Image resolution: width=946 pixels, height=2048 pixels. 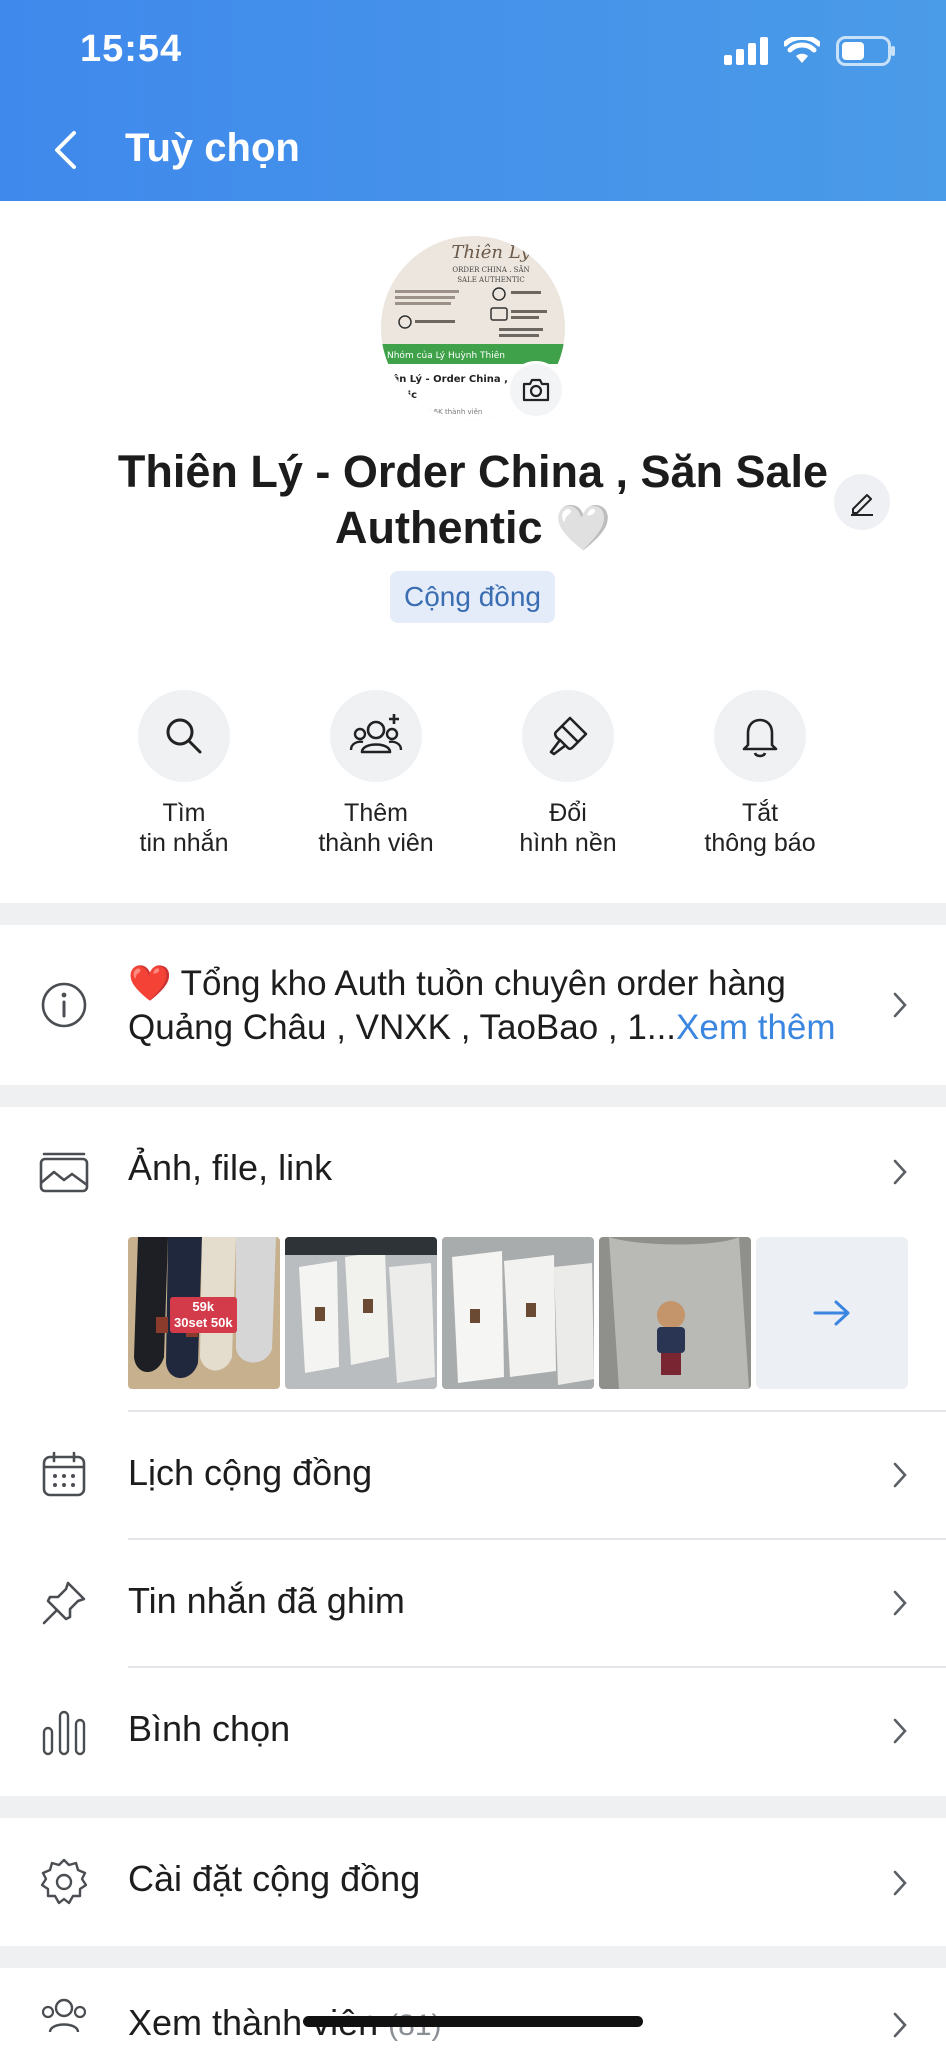 I want to click on media-thumbnails: 59k 30set 50k, so click(x=518, y=1313).